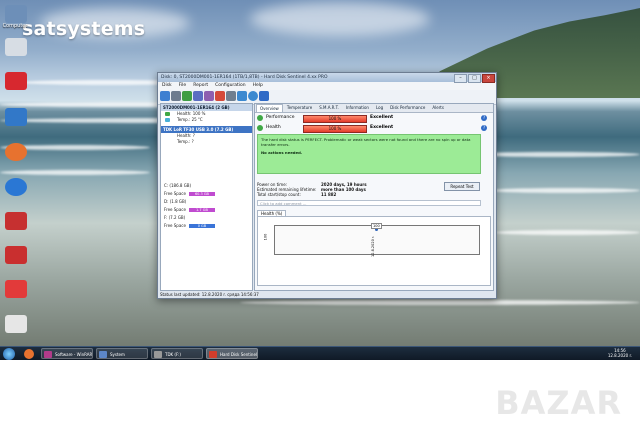  Describe the element at coordinates (558, 403) in the screenshot. I see `watermark-logo: BAZAR` at that location.